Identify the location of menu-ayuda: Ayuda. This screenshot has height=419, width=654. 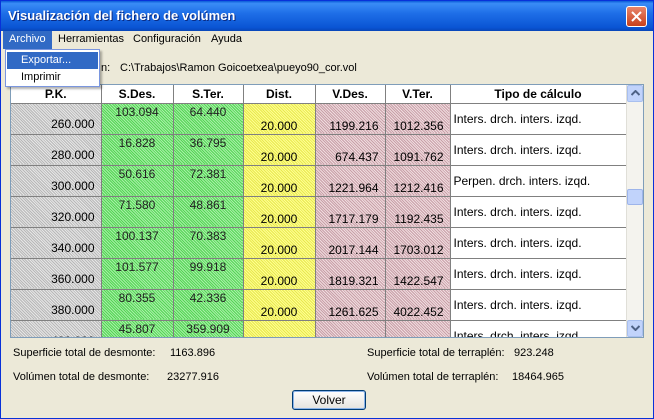
(226, 40).